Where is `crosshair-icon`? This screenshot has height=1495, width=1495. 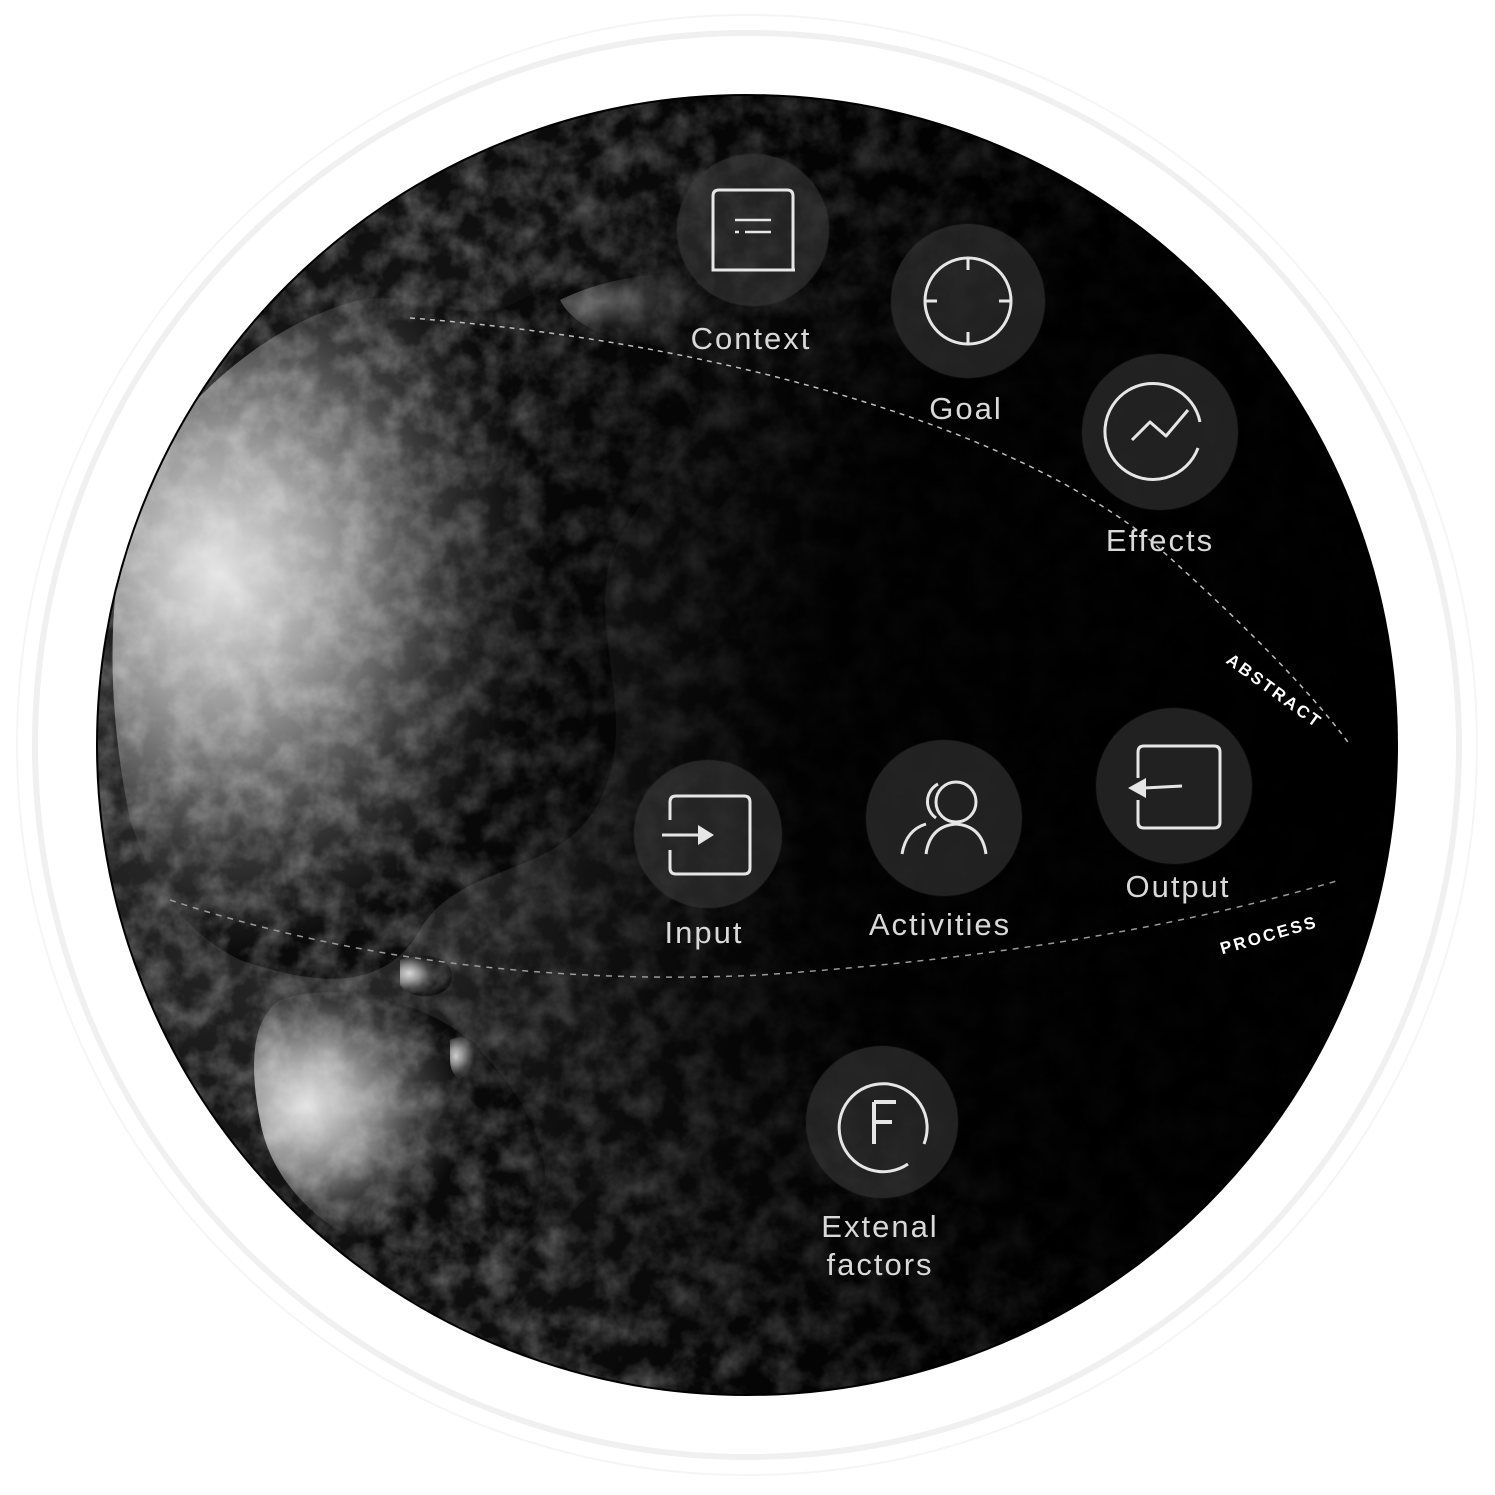 crosshair-icon is located at coordinates (968, 301).